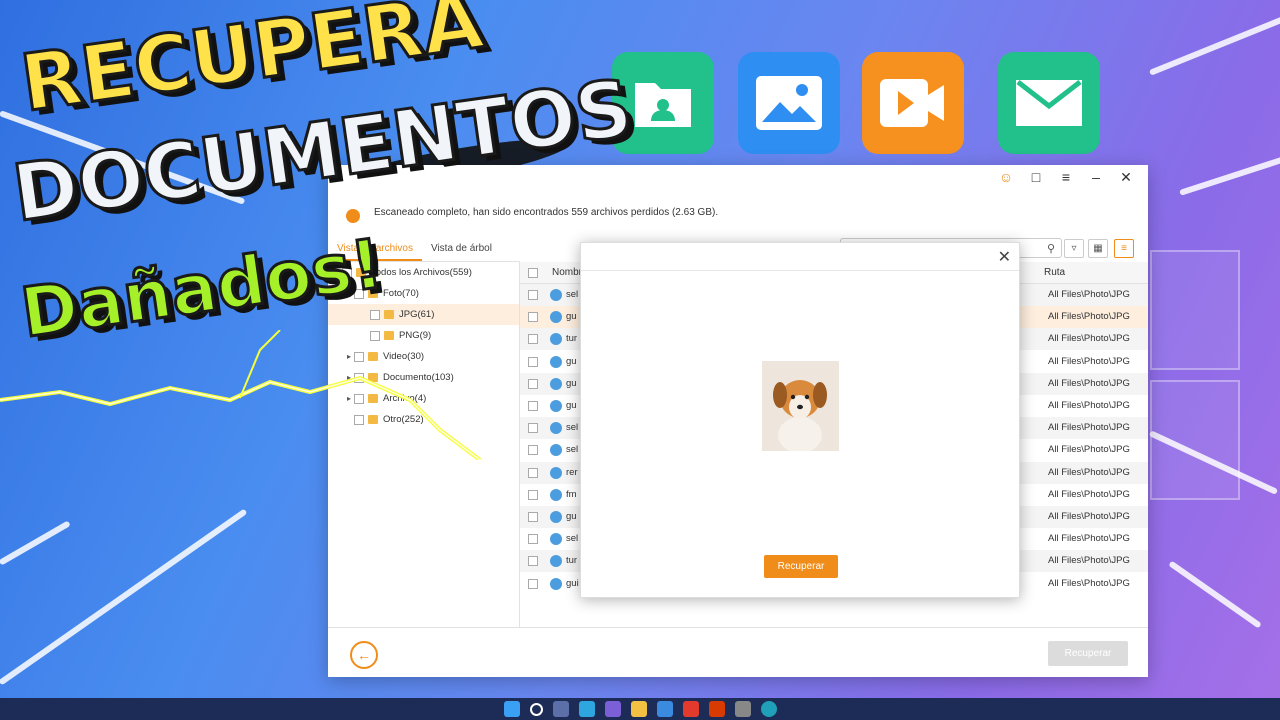 This screenshot has width=1280, height=720. I want to click on checkbox, so click(375, 314).